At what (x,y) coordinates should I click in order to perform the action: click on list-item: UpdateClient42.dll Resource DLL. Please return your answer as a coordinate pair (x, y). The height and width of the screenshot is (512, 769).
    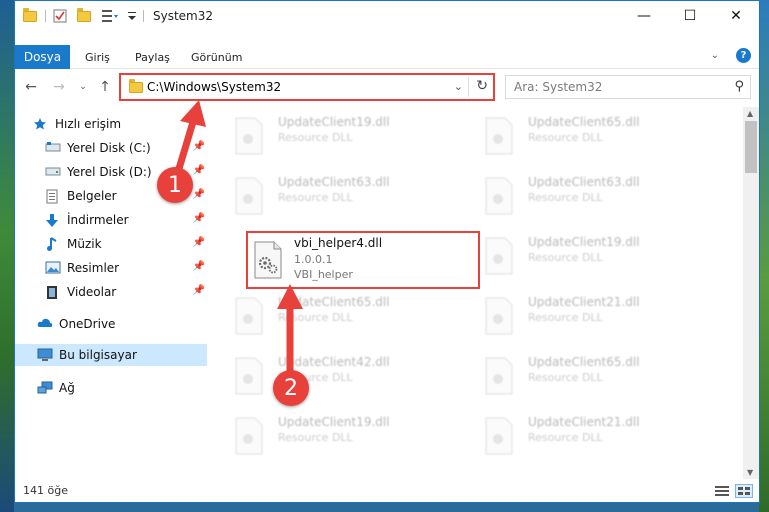
    Looking at the image, I should click on (330, 379).